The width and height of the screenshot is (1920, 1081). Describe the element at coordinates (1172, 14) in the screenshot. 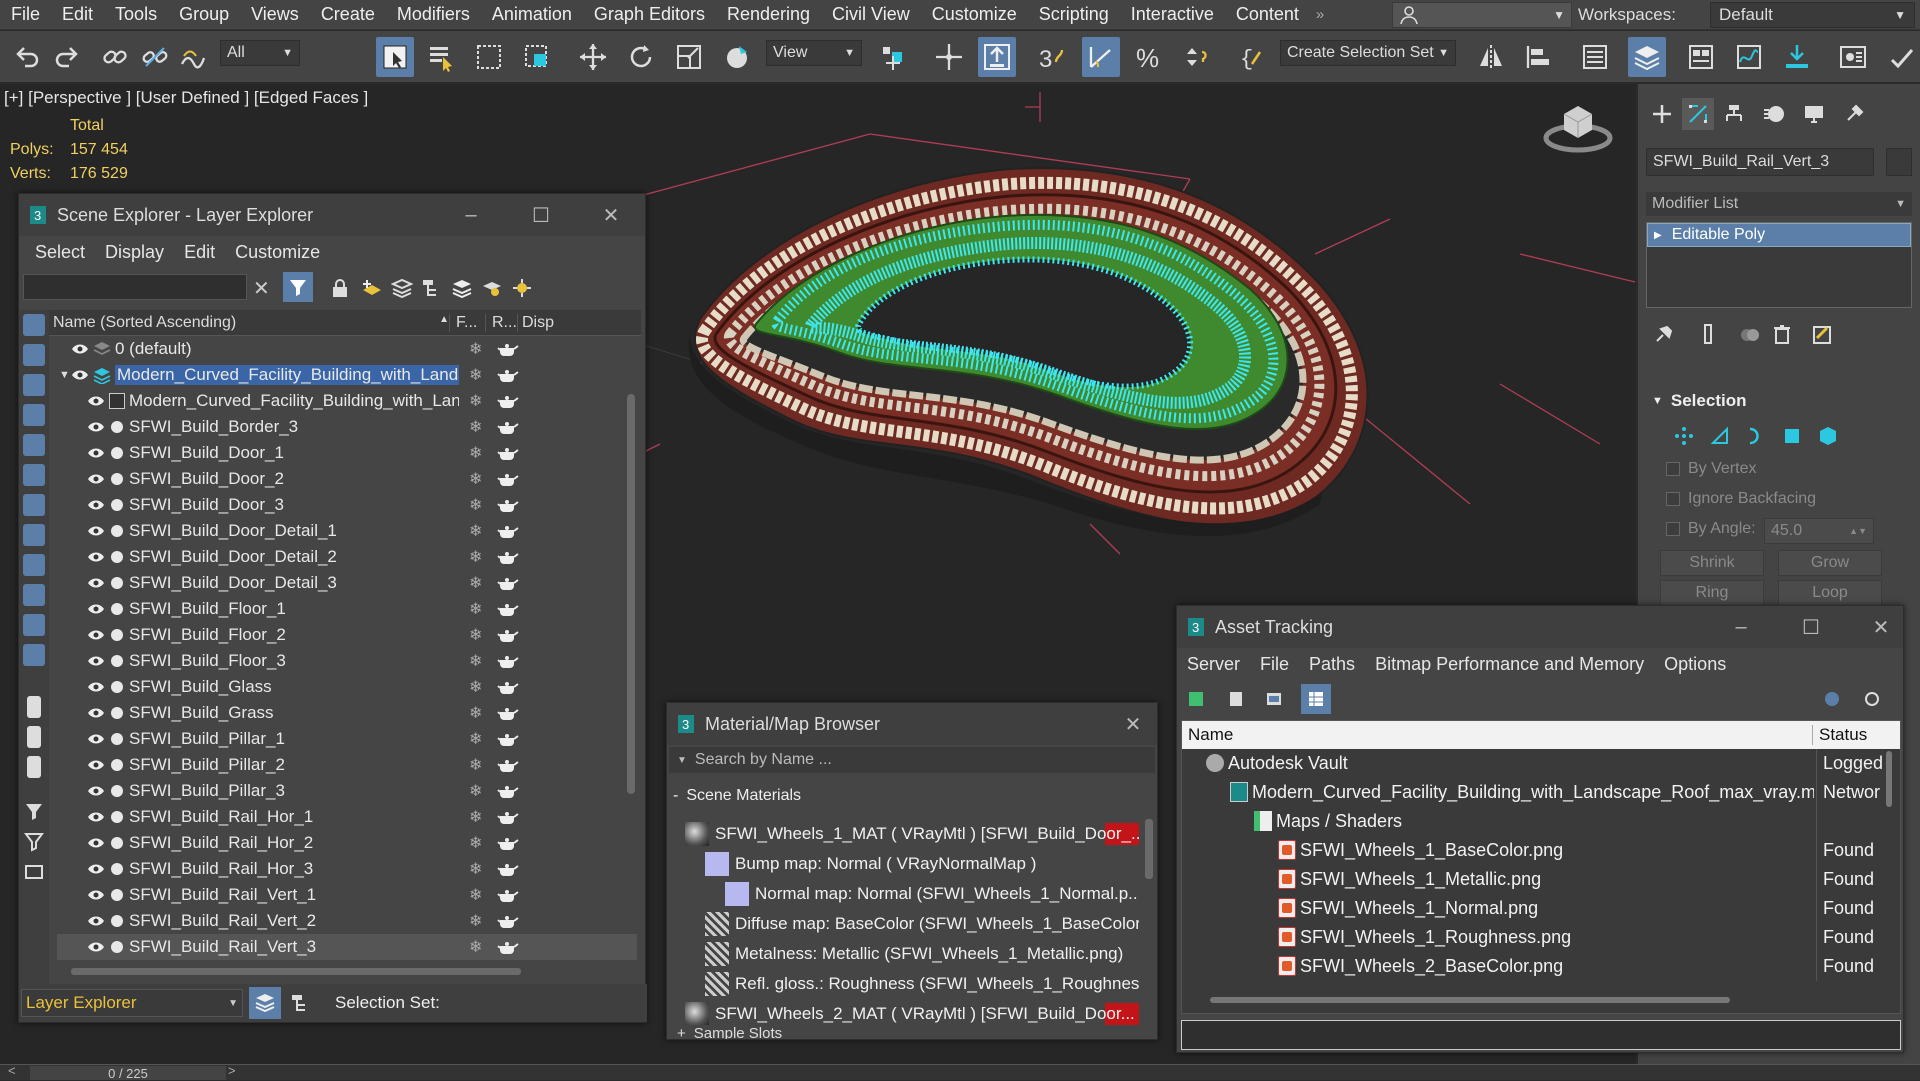

I see `menu-item-interactive: Interactive` at that location.